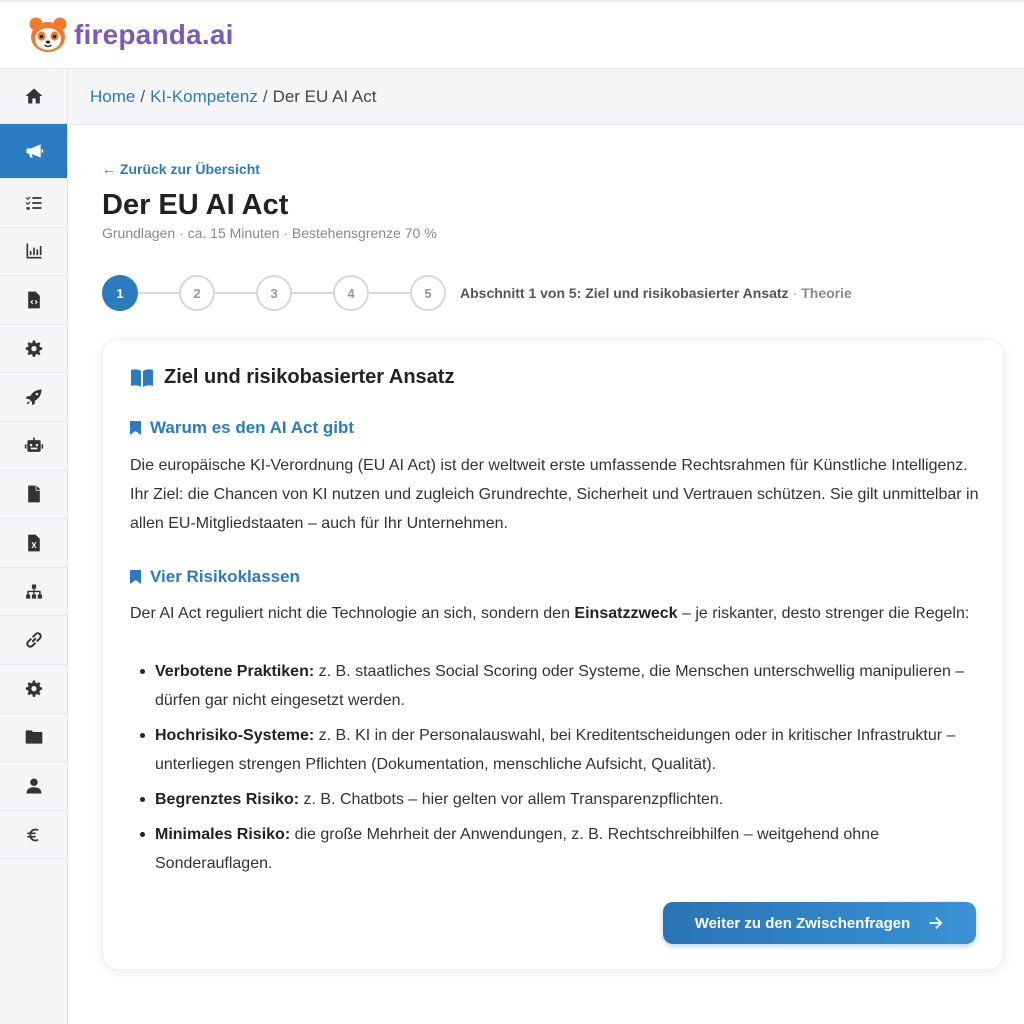 The width and height of the screenshot is (1024, 1024). I want to click on top-bar: firepanda.ai, so click(512, 34).